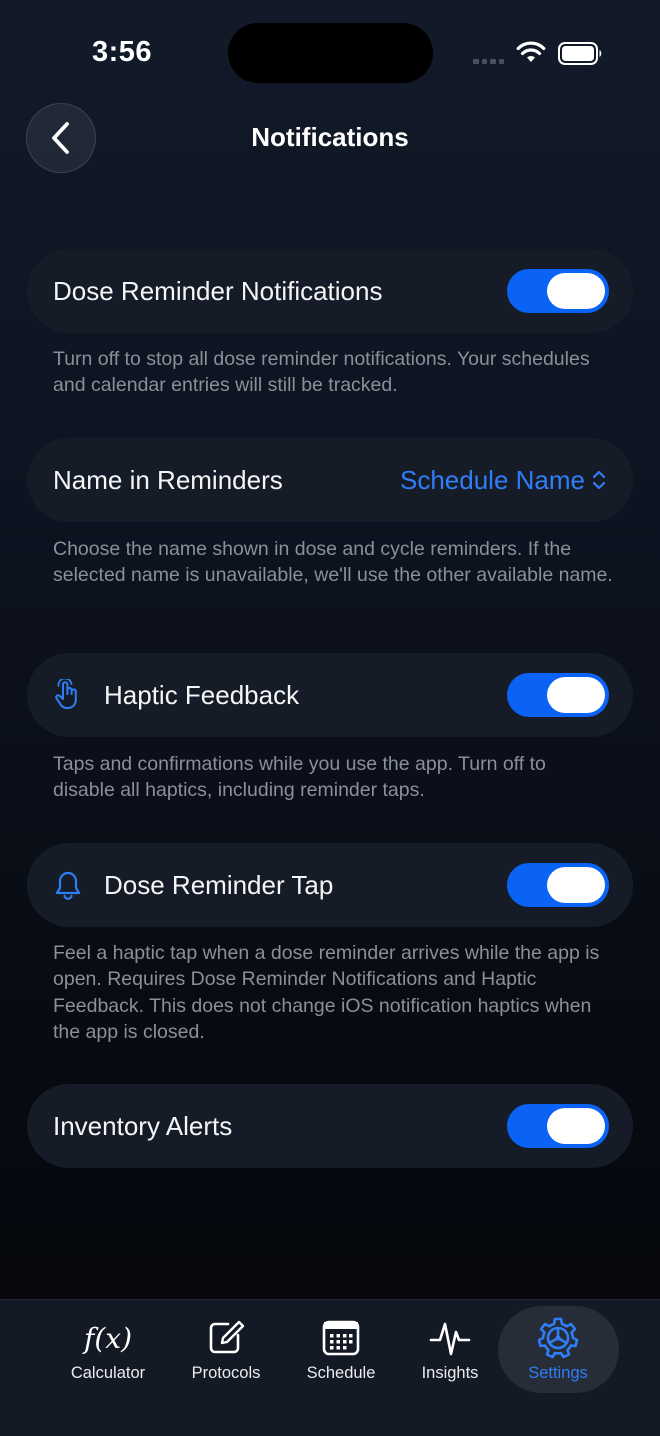  I want to click on dose-reminder-tap-toggle, so click(558, 885).